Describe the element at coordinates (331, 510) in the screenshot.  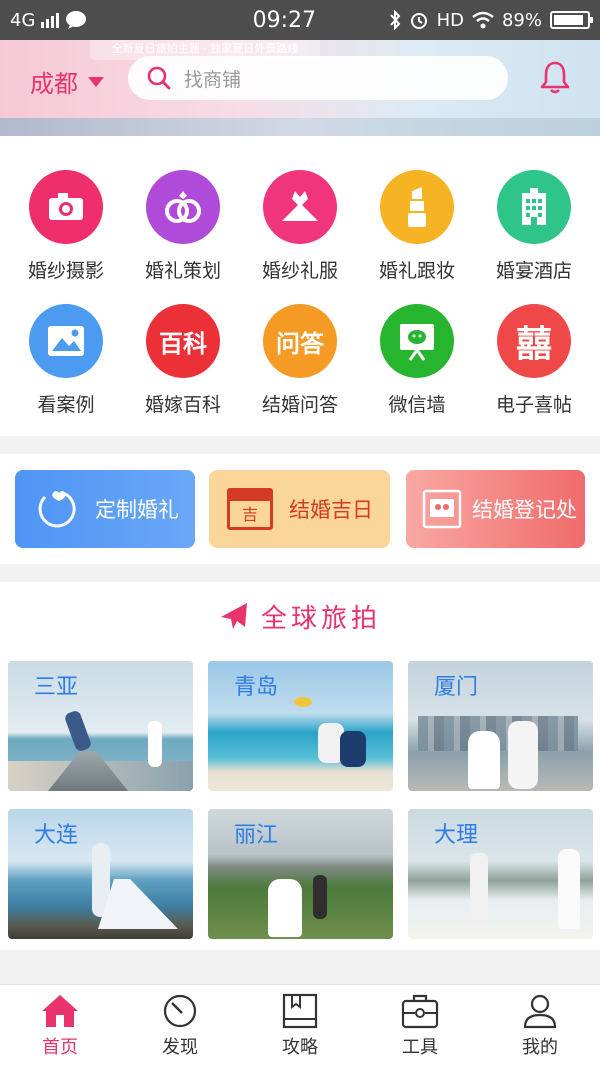
I see `action-label: 结婚吉日` at that location.